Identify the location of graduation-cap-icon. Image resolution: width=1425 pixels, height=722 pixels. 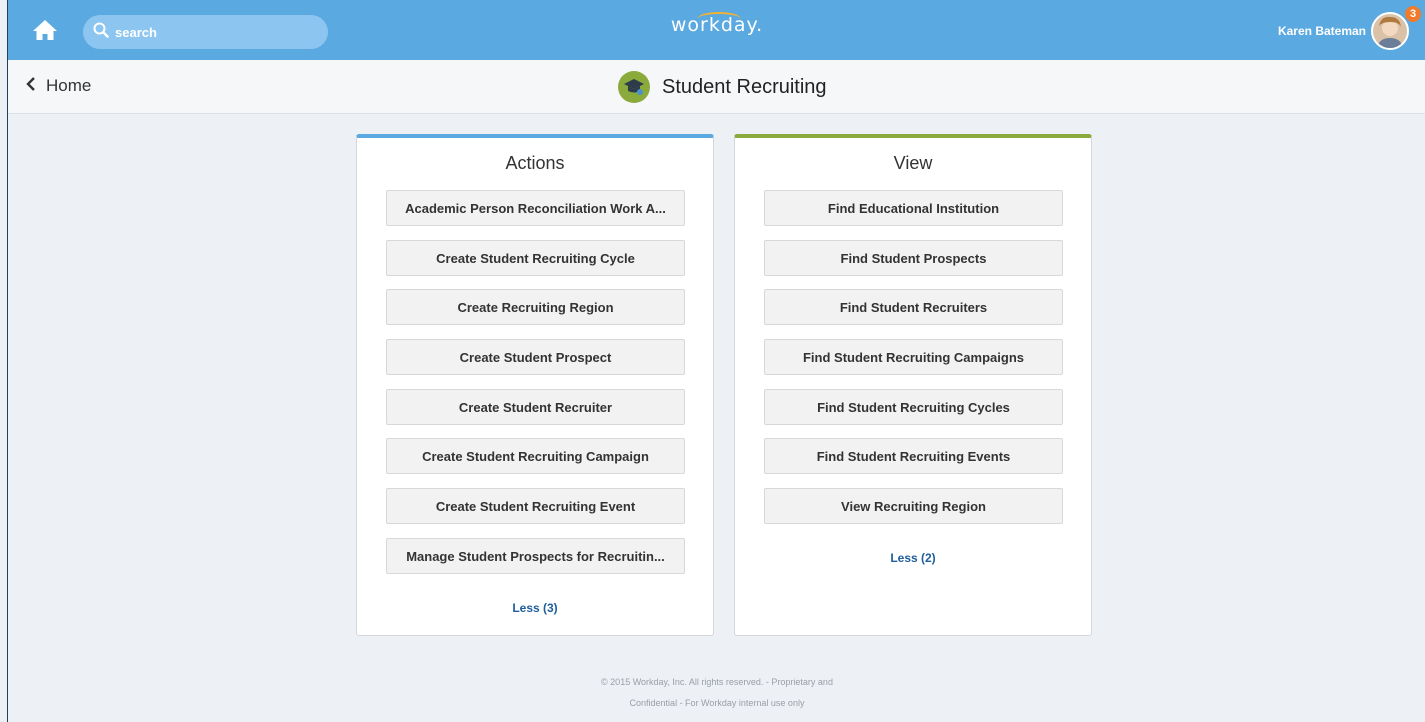
(634, 87).